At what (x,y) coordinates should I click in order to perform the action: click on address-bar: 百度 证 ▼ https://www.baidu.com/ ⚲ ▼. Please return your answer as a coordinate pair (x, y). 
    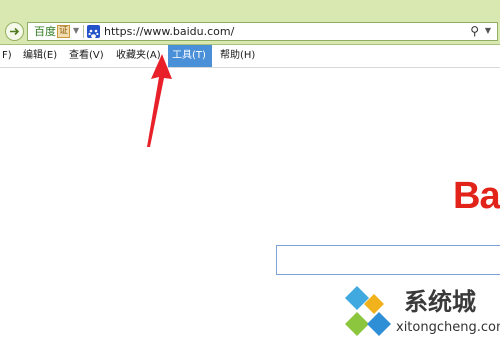
    Looking at the image, I should click on (250, 22).